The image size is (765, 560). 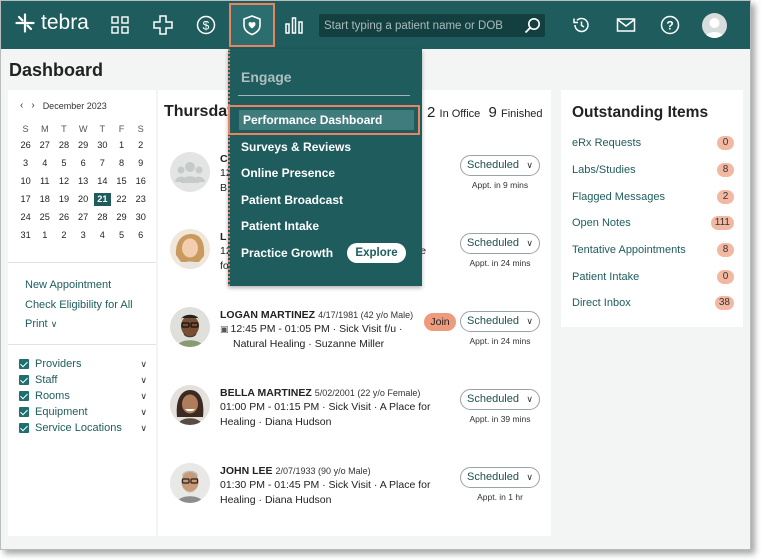 I want to click on patient-name: LOGAN MARTINEZ 4/17/1981 (42 y/o Male), so click(x=316, y=315).